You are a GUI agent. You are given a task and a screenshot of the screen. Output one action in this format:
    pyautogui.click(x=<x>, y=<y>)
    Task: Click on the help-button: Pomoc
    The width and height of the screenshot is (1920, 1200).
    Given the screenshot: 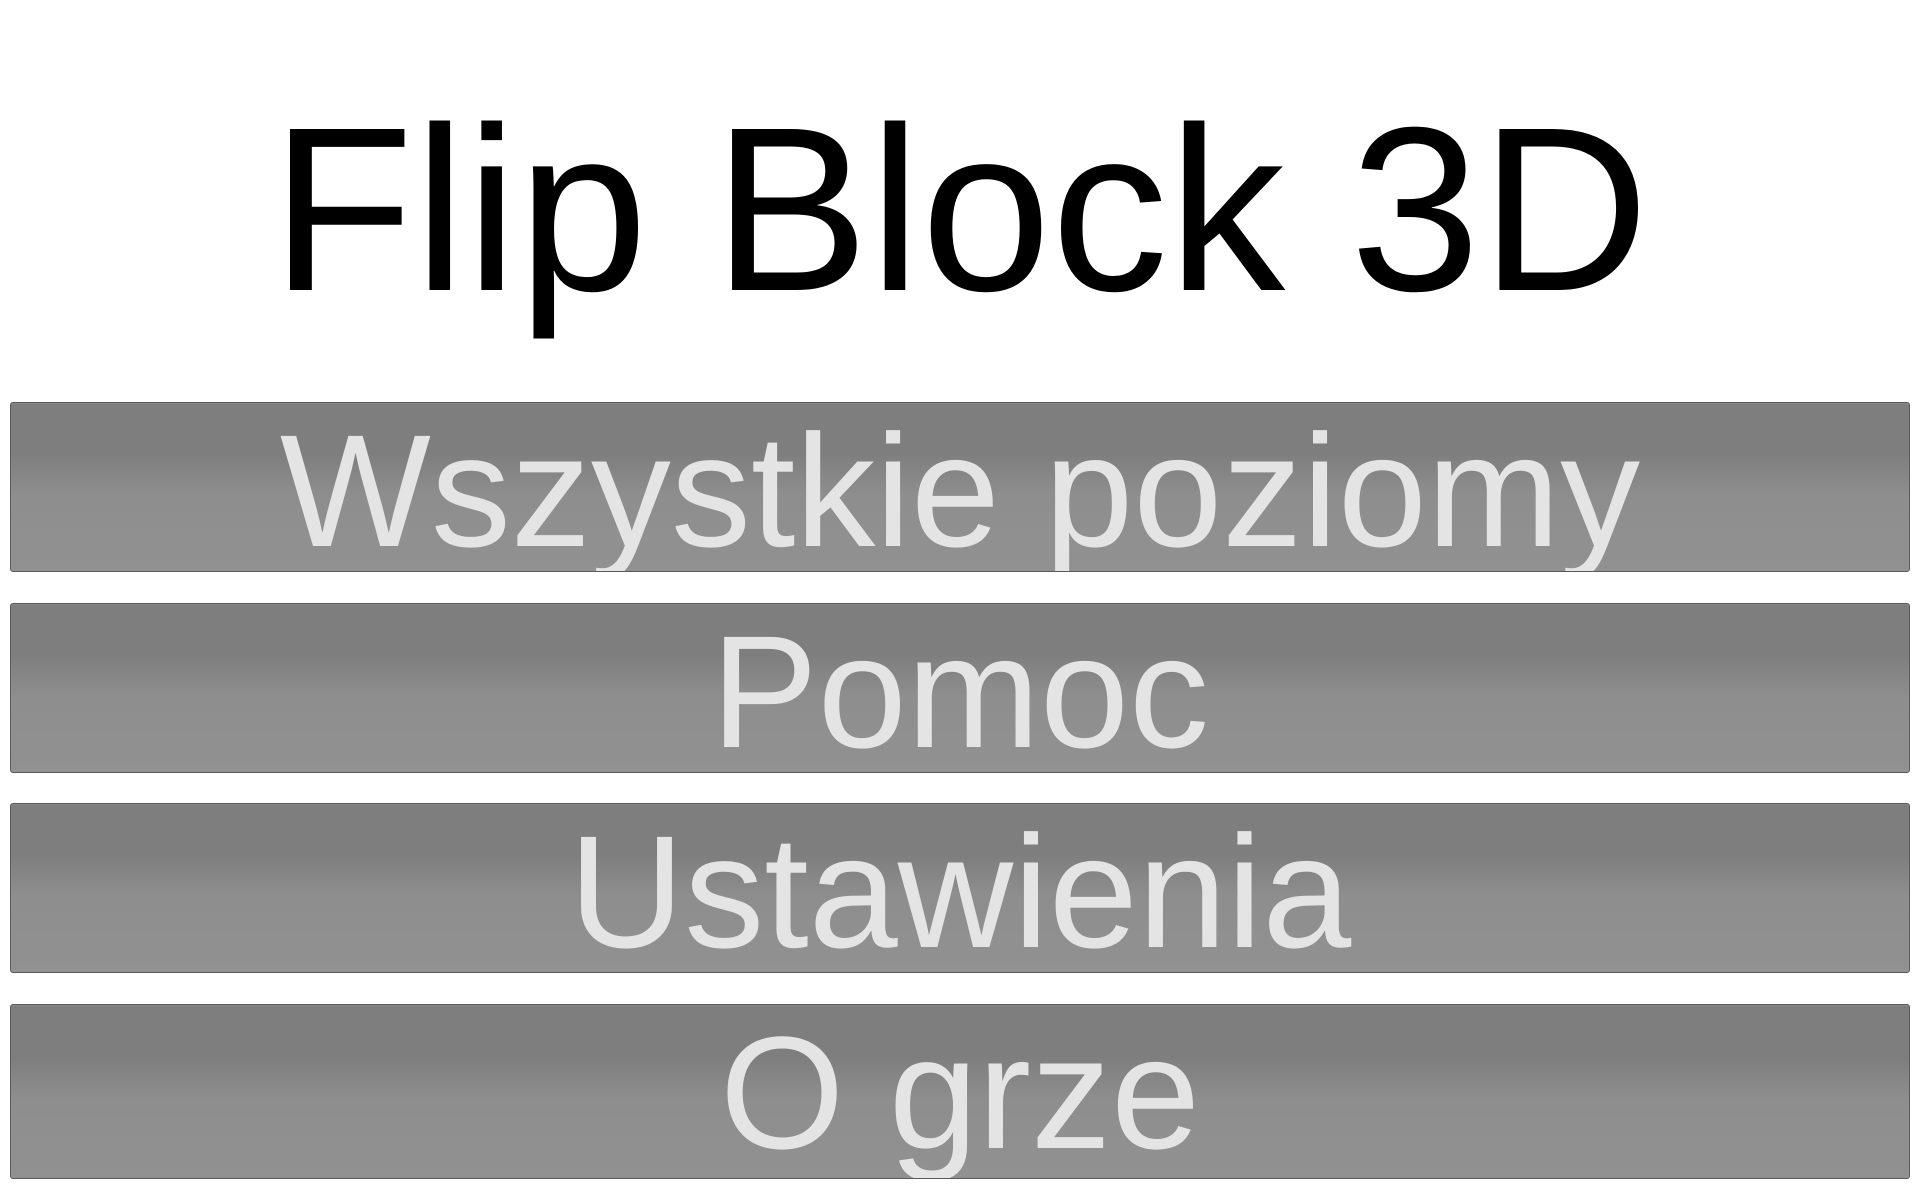 What is the action you would take?
    pyautogui.click(x=960, y=688)
    